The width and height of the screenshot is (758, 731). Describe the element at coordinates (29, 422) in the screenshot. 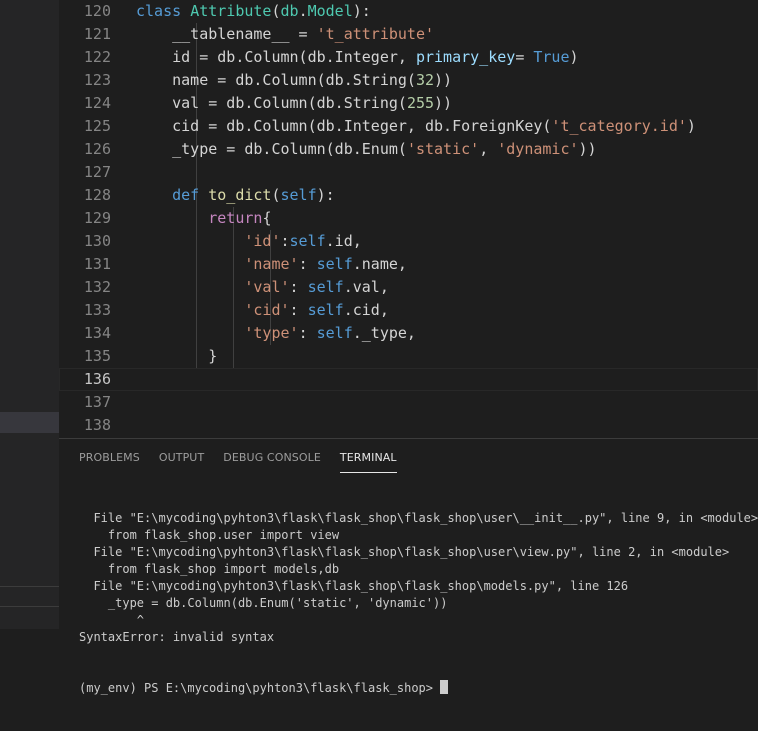

I see `sidebar-selected-item` at that location.